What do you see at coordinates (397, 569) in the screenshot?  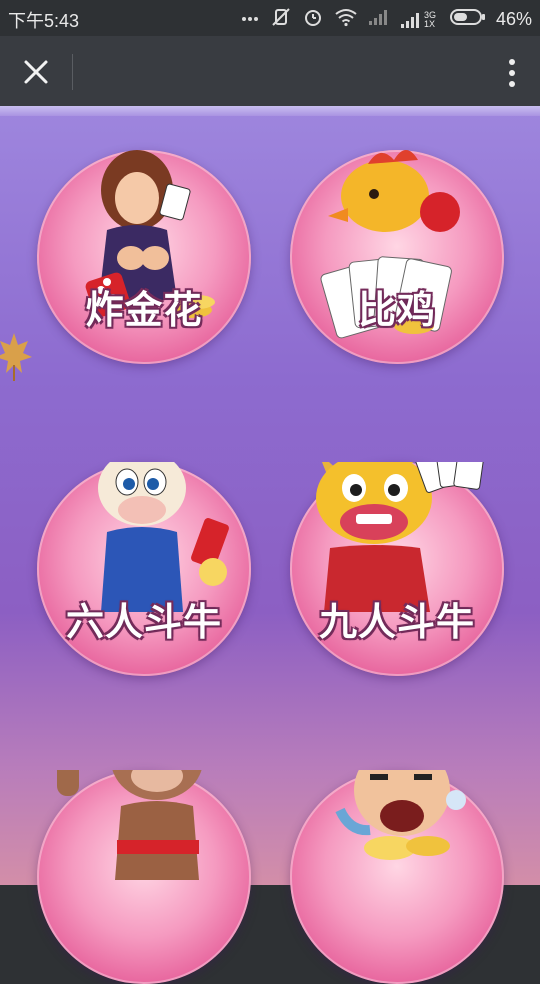 I see `game-card-4: 九人斗牛` at bounding box center [397, 569].